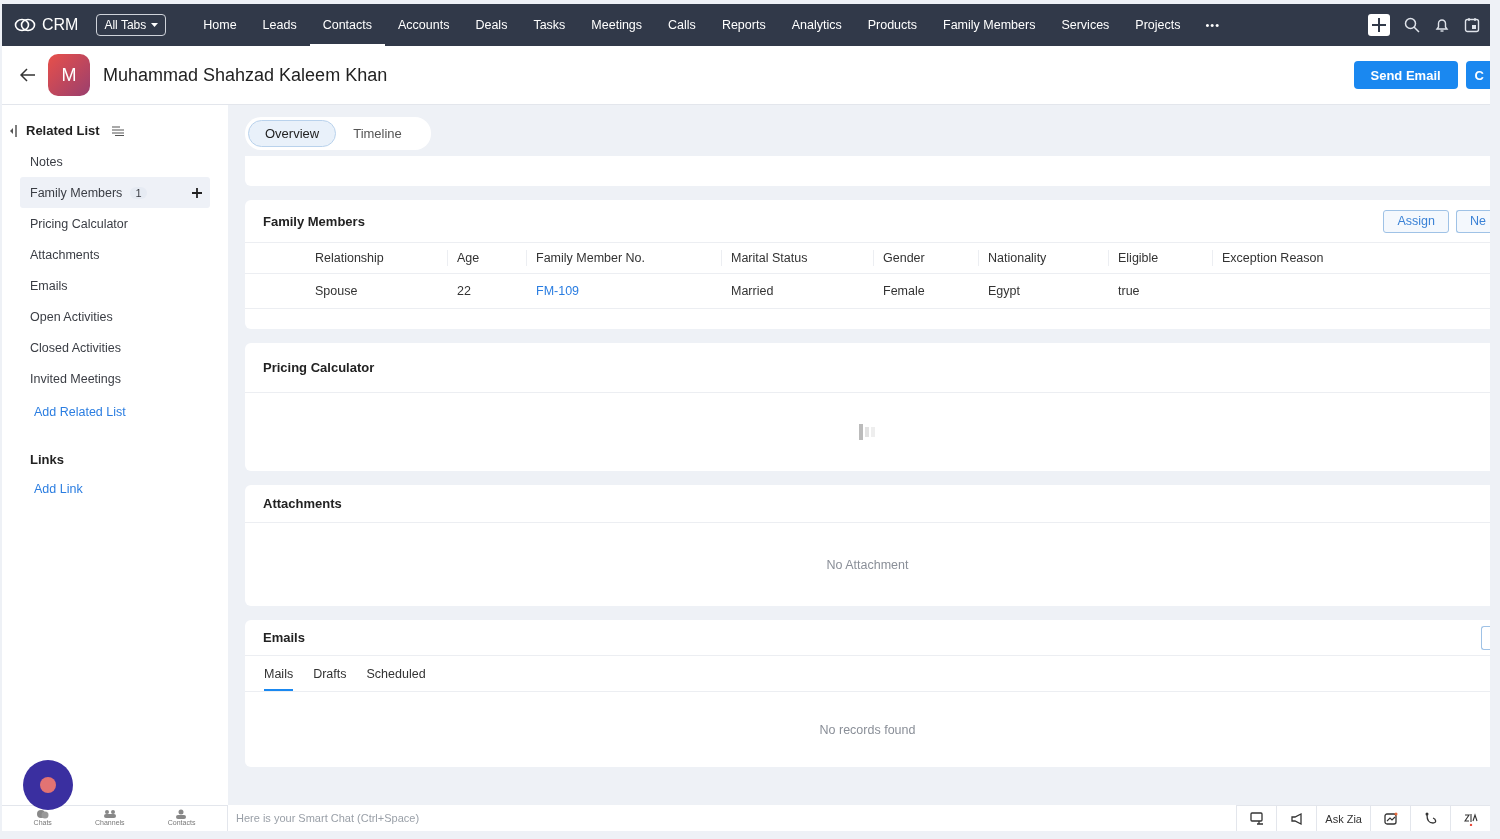  What do you see at coordinates (617, 25) in the screenshot?
I see `nav-tab: Meetings` at bounding box center [617, 25].